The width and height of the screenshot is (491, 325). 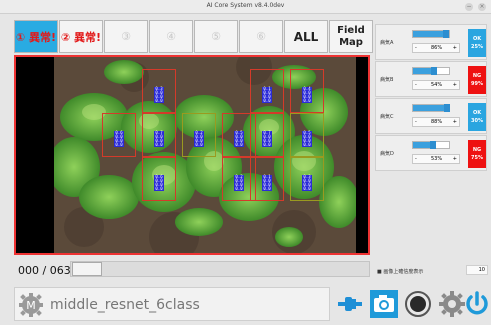 What do you see at coordinates (482, 7) in the screenshot?
I see `close-icon: ×` at bounding box center [482, 7].